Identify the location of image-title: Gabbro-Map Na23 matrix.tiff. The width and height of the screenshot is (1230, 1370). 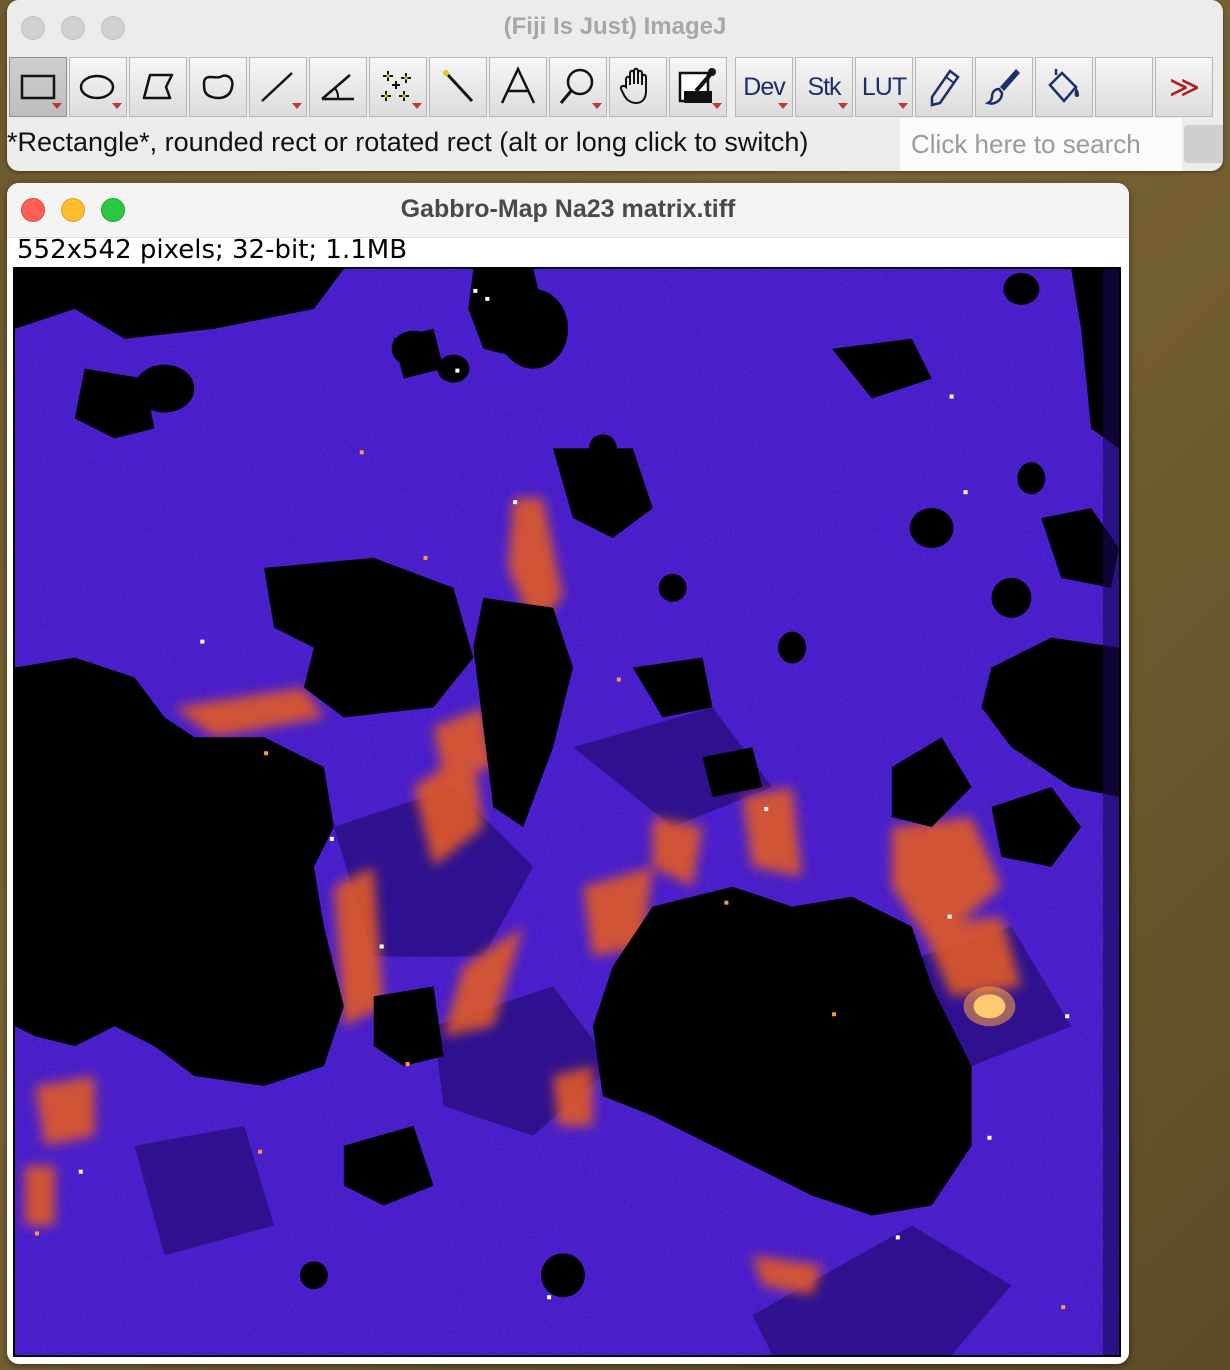
(568, 209).